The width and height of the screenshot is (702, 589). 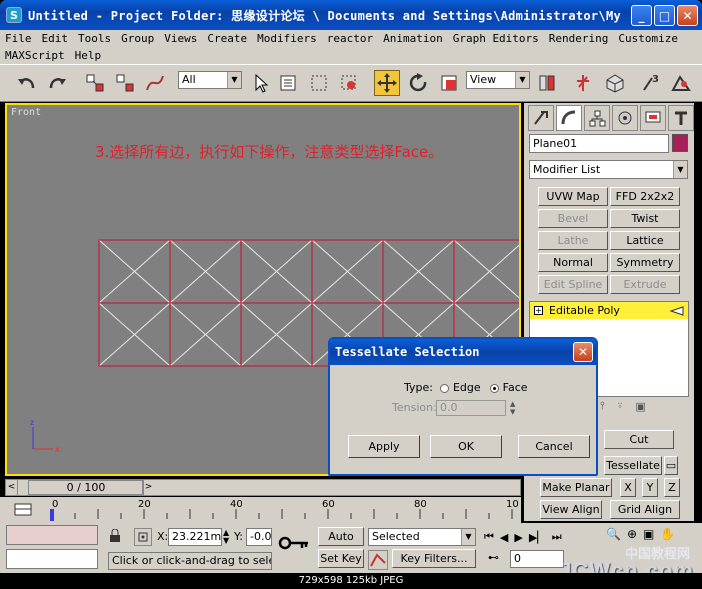 What do you see at coordinates (645, 284) in the screenshot?
I see `modifier-button: Extrude` at bounding box center [645, 284].